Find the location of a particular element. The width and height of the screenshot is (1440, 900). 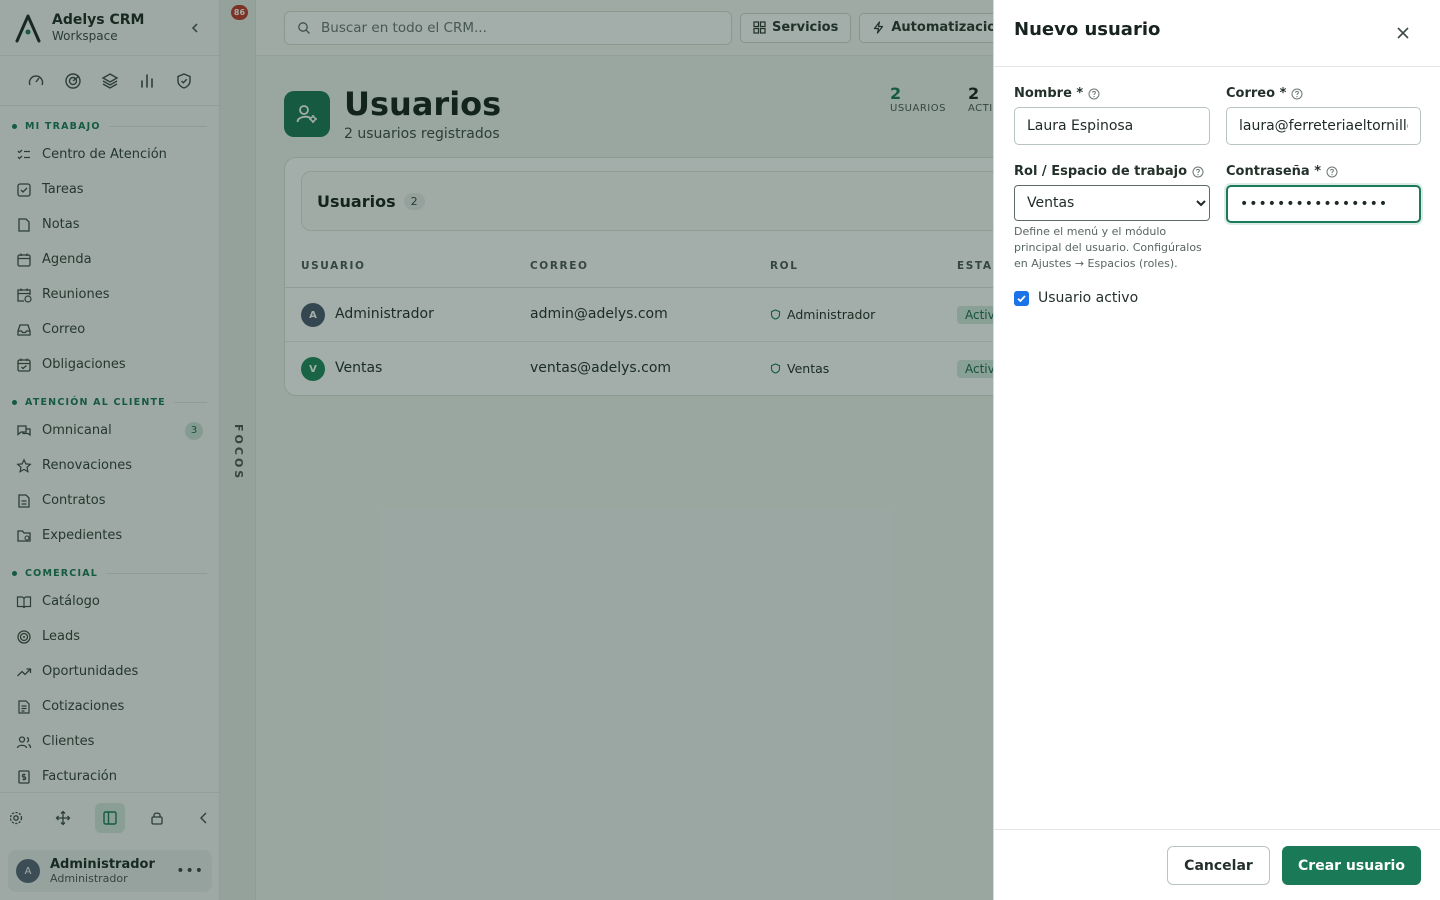

active-checkbox-label: Usuario activo is located at coordinates (1088, 298).